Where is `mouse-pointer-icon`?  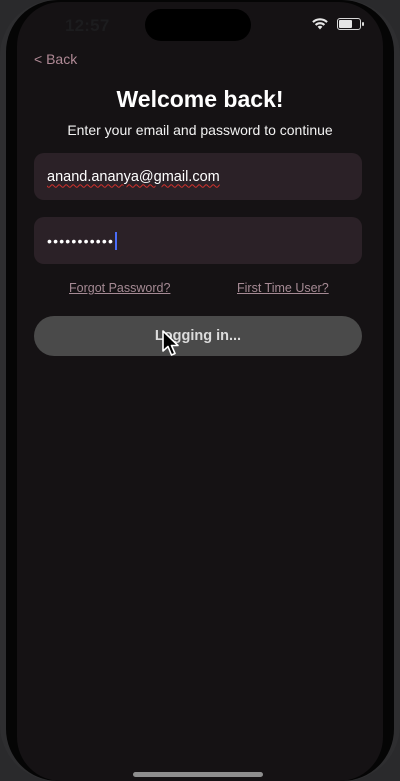 mouse-pointer-icon is located at coordinates (170, 343).